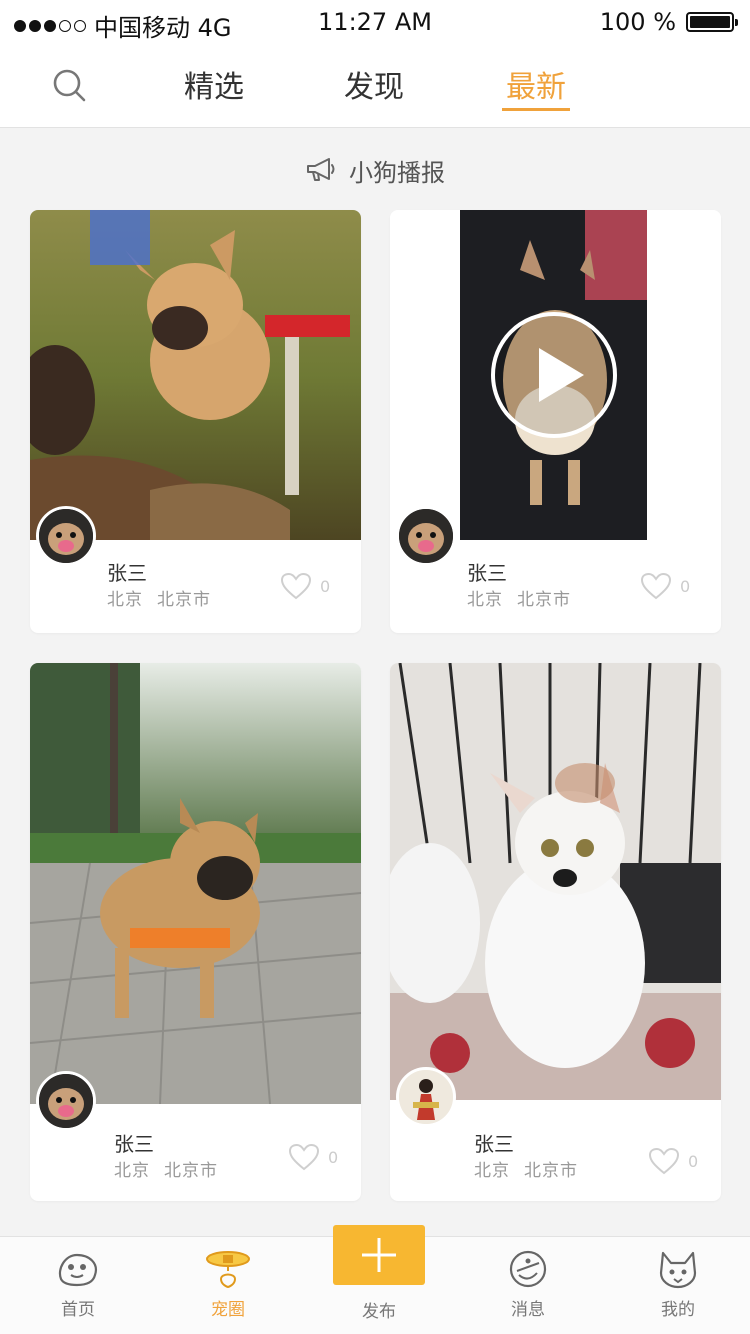 This screenshot has height=1334, width=750. I want to click on post-video, so click(555, 375).